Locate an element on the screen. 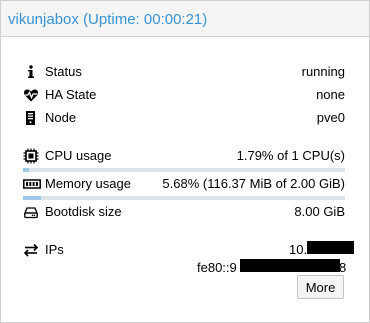 The height and width of the screenshot is (323, 370). cpu-icon is located at coordinates (31, 156).